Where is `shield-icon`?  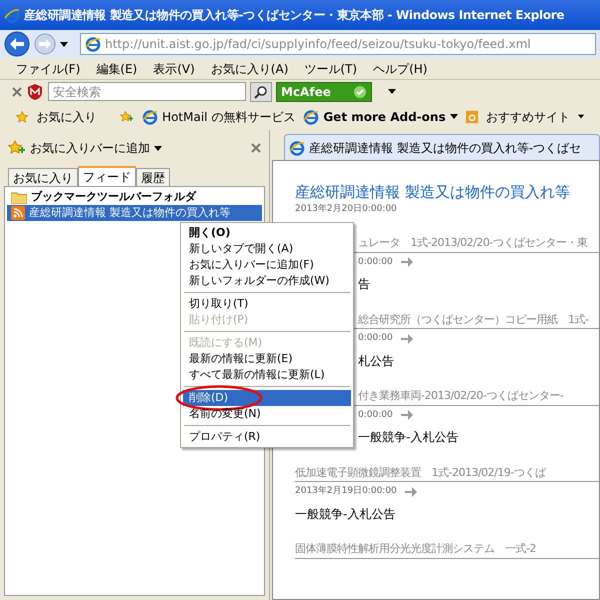 shield-icon is located at coordinates (35, 91).